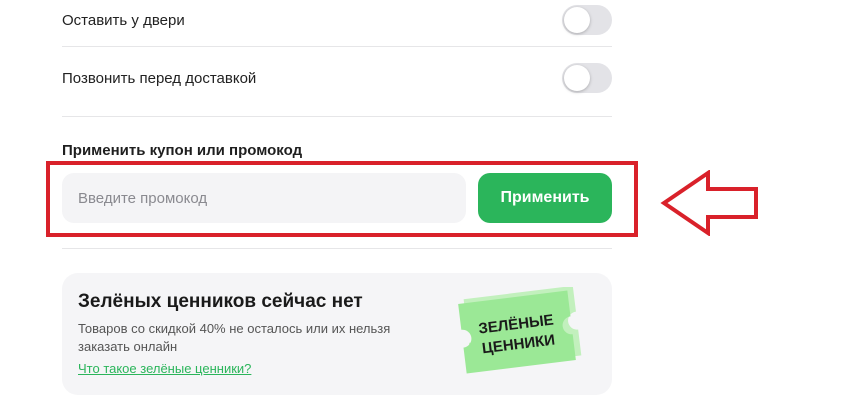 The width and height of the screenshot is (851, 420). What do you see at coordinates (164, 368) in the screenshot?
I see `green-prices-link: Что такое зелёные ценники?` at bounding box center [164, 368].